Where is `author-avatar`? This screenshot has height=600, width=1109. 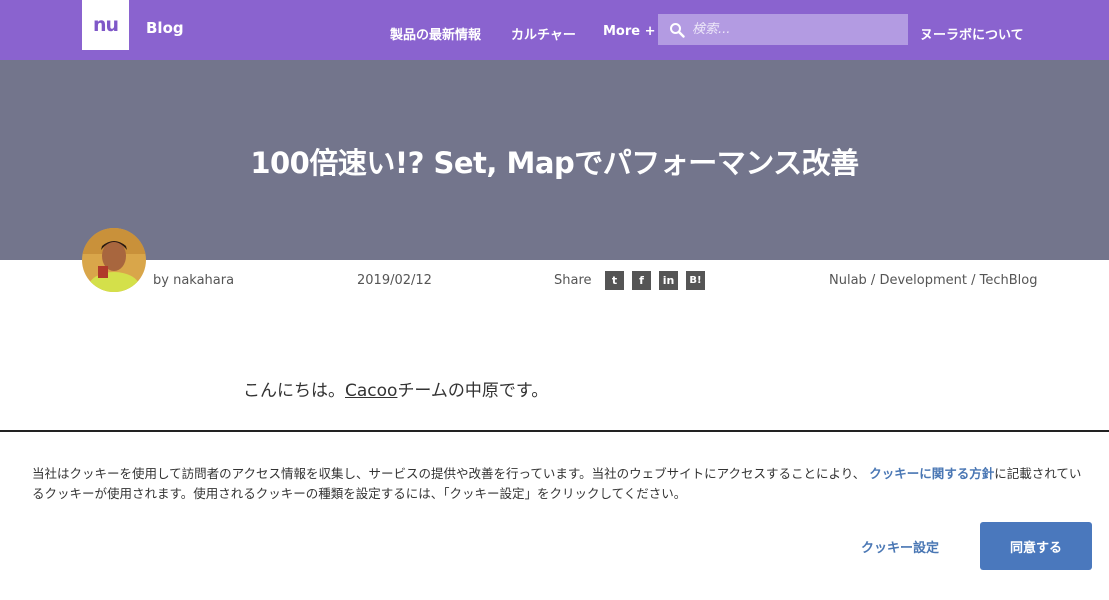
author-avatar is located at coordinates (114, 260).